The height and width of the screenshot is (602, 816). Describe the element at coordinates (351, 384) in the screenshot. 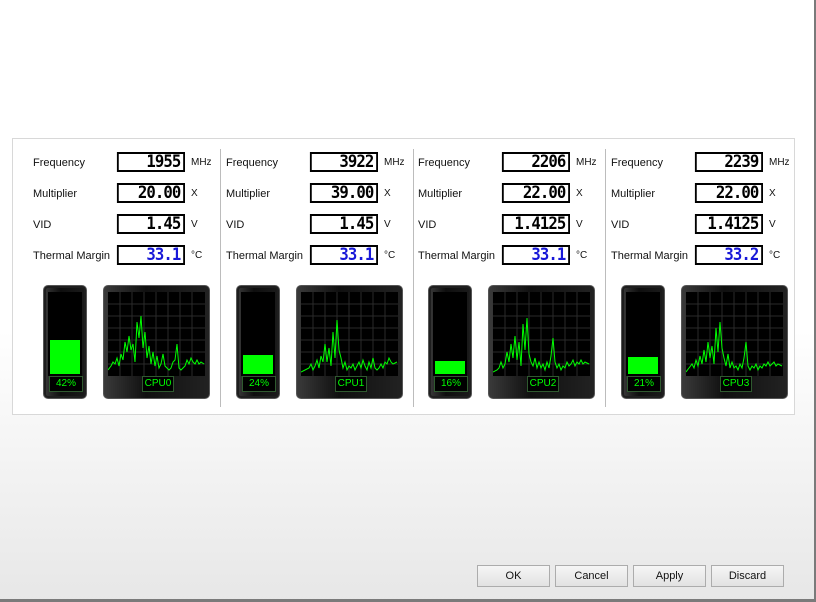

I see `cpu-name-label: CPU1` at that location.